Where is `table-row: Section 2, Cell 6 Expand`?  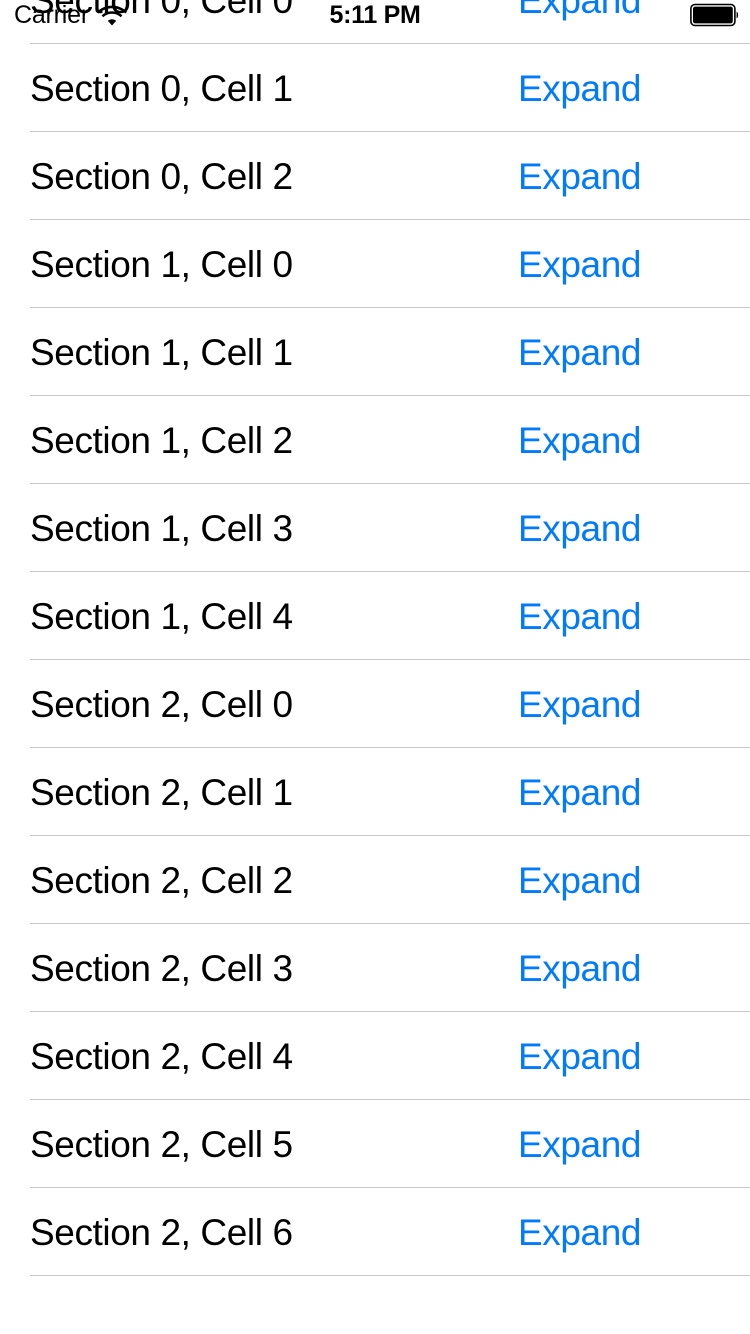 table-row: Section 2, Cell 6 Expand is located at coordinates (375, 1232).